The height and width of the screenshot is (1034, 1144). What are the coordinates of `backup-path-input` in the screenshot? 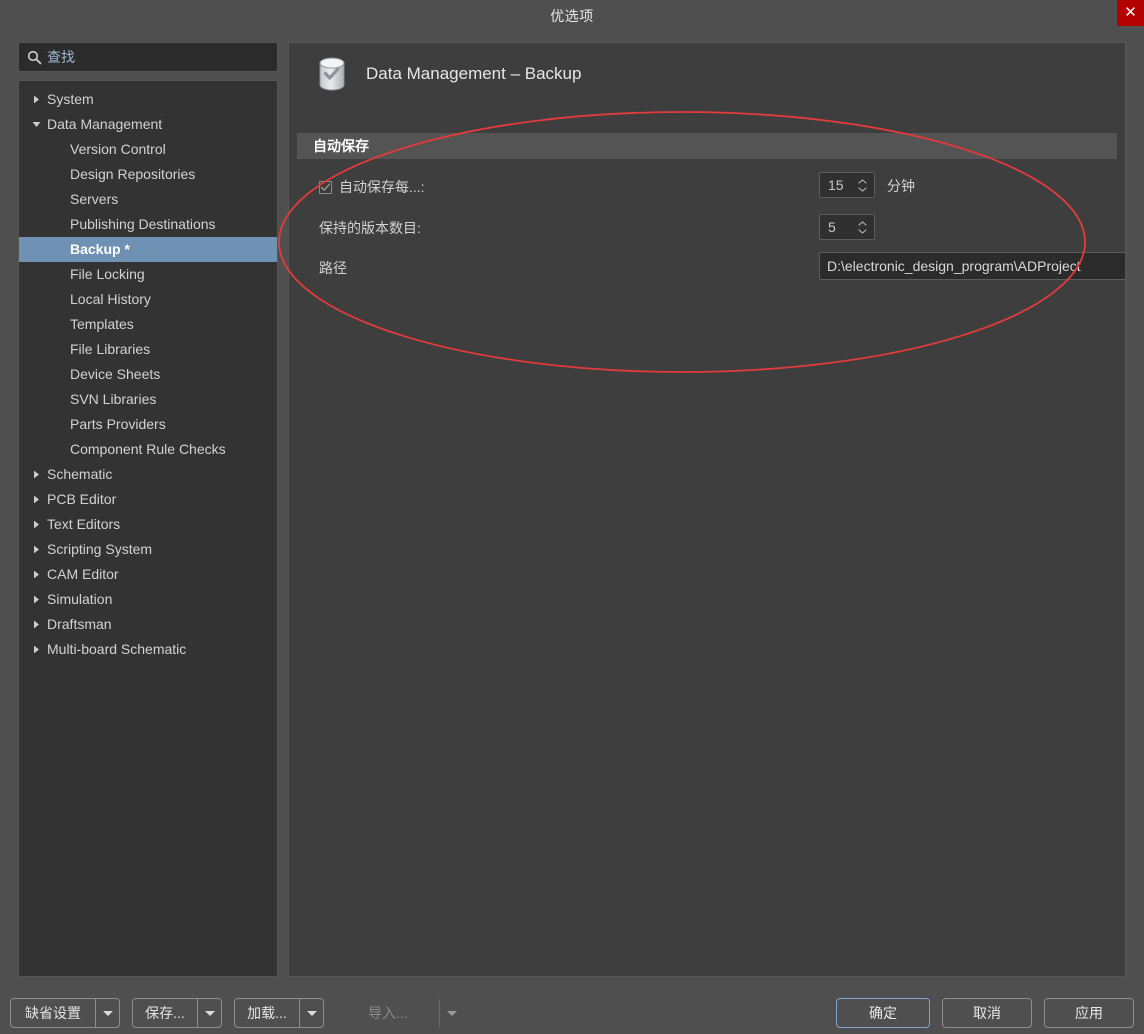 It's located at (972, 266).